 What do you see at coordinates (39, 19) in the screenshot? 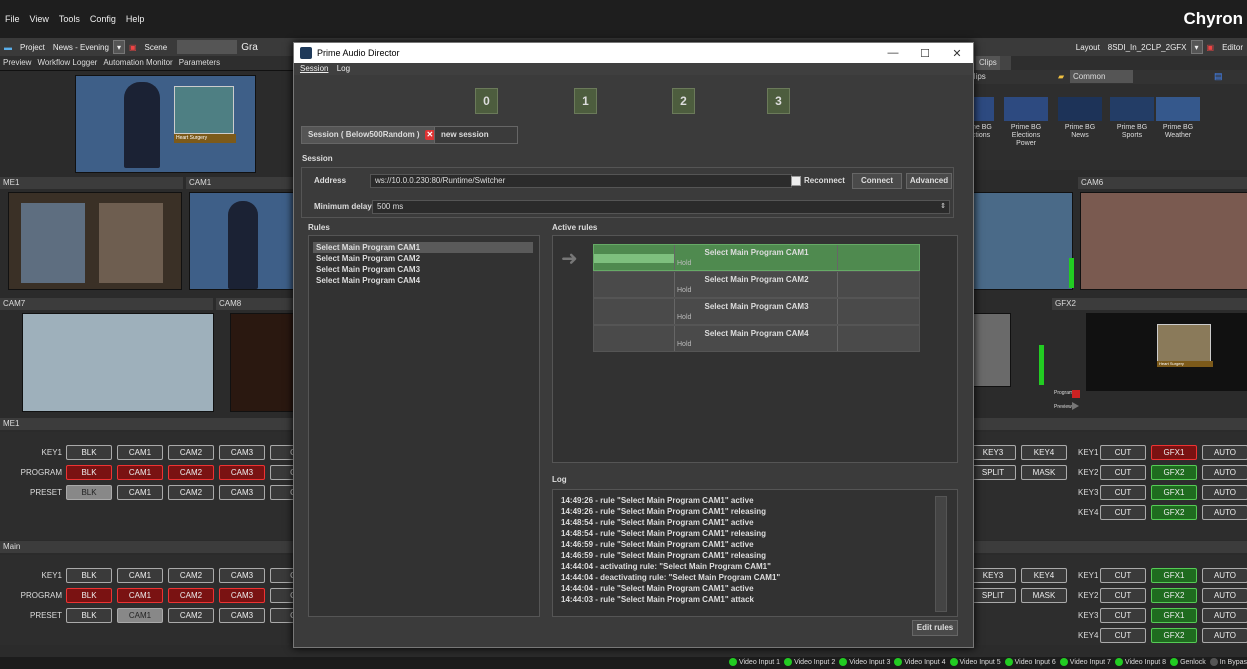
I see `menu-view: View` at bounding box center [39, 19].